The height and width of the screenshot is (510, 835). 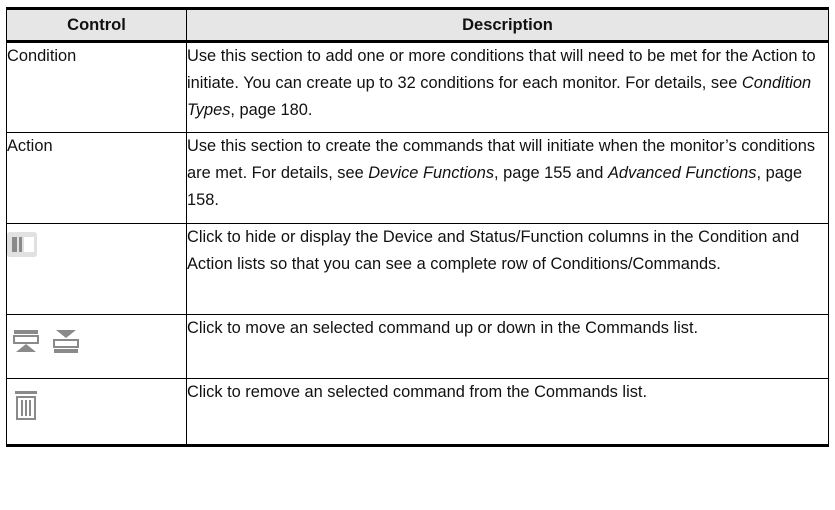 I want to click on reference-advanced-functions: Advanced Functions, so click(x=682, y=173).